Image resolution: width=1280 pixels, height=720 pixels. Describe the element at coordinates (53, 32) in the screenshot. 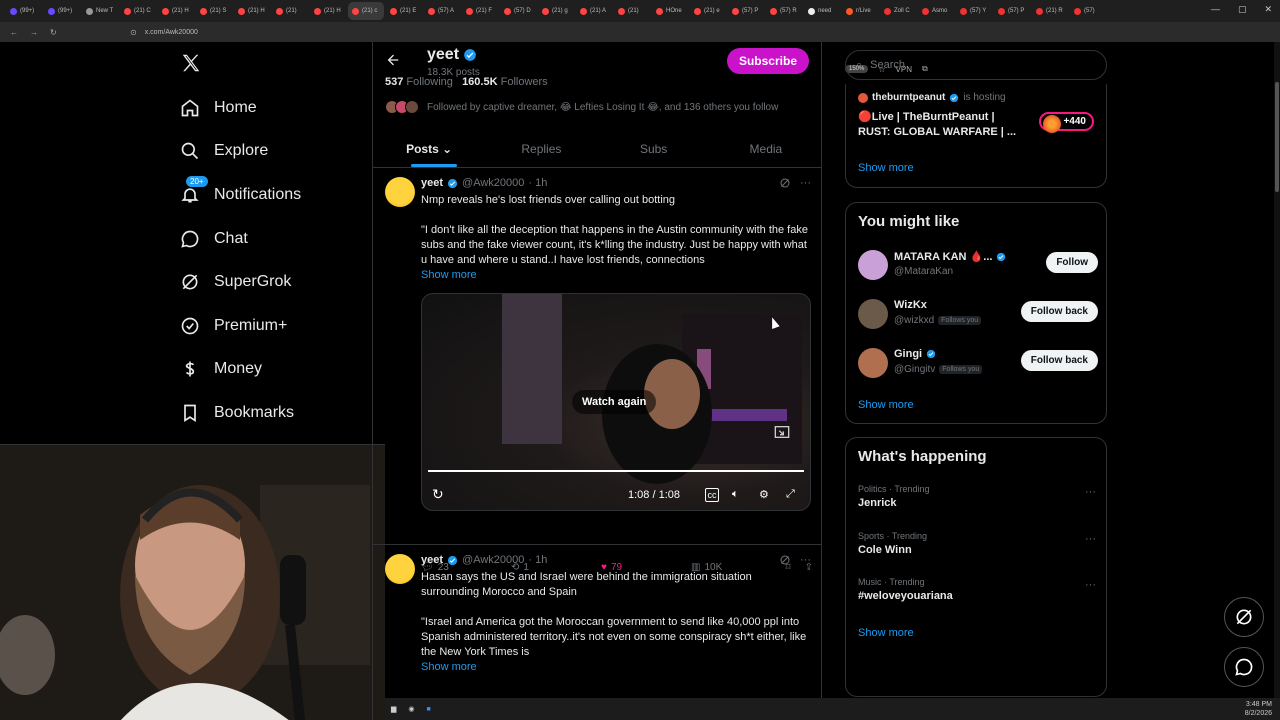

I see `reload-icon: ↻` at that location.